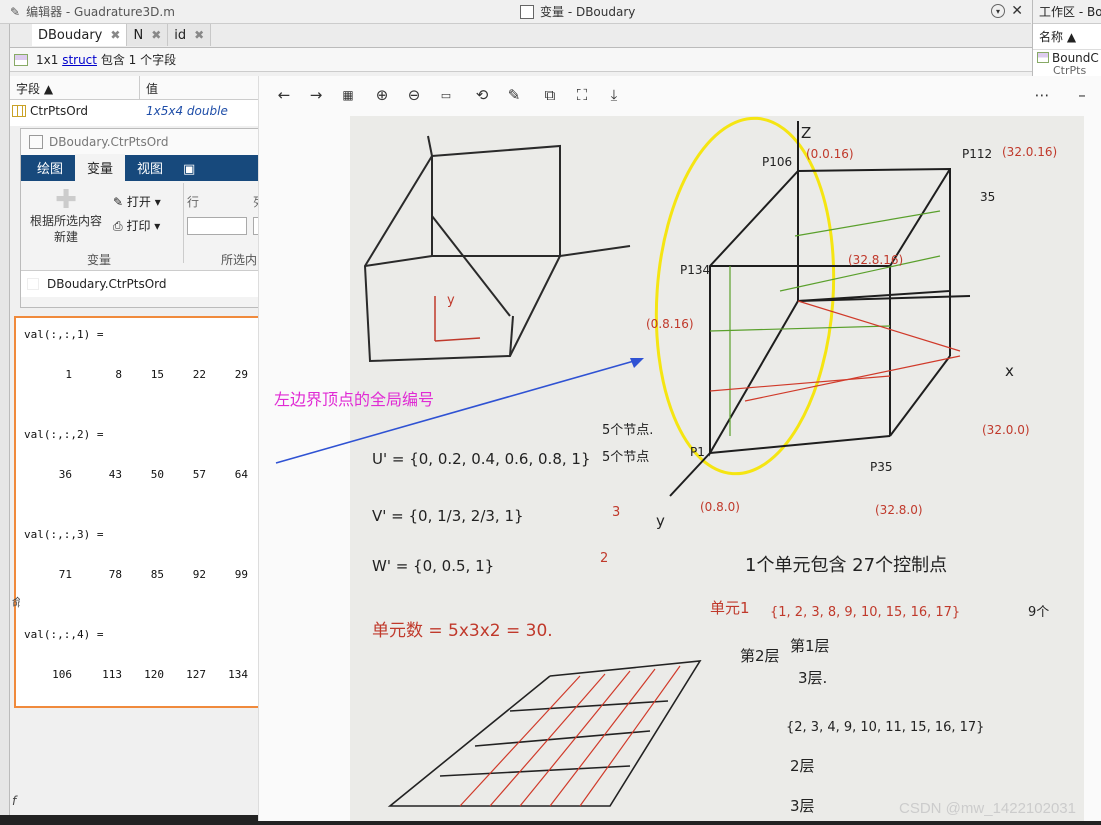  I want to click on p134-label: P134, so click(695, 270).